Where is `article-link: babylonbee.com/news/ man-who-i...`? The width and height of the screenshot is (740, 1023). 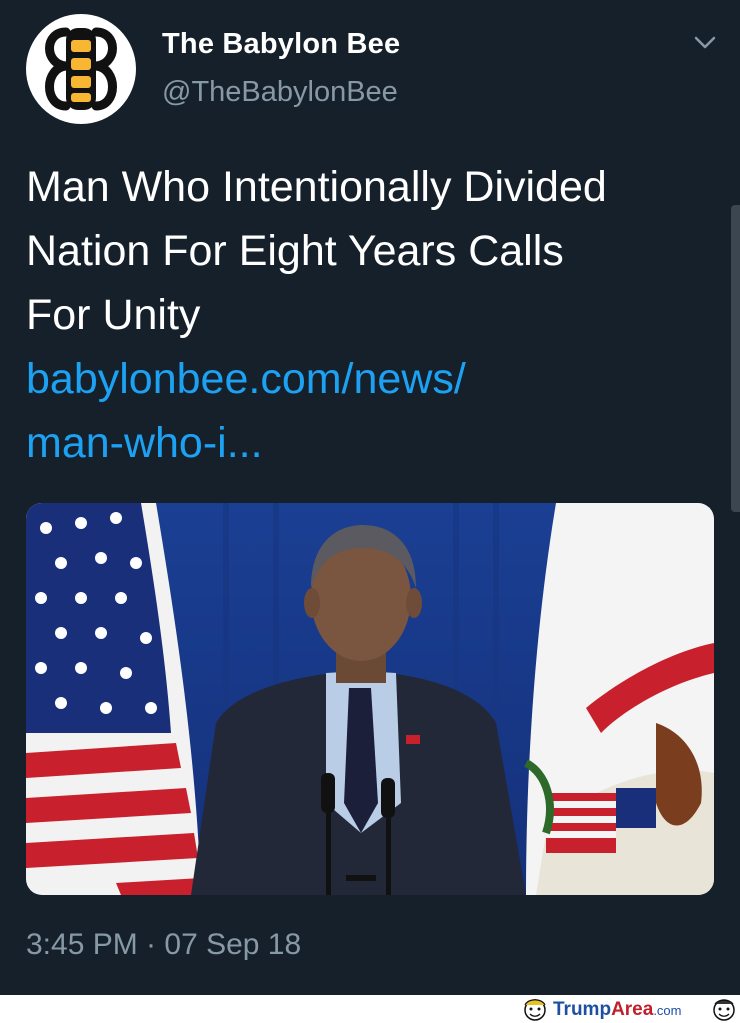 article-link: babylonbee.com/news/ man-who-i... is located at coordinates (371, 411).